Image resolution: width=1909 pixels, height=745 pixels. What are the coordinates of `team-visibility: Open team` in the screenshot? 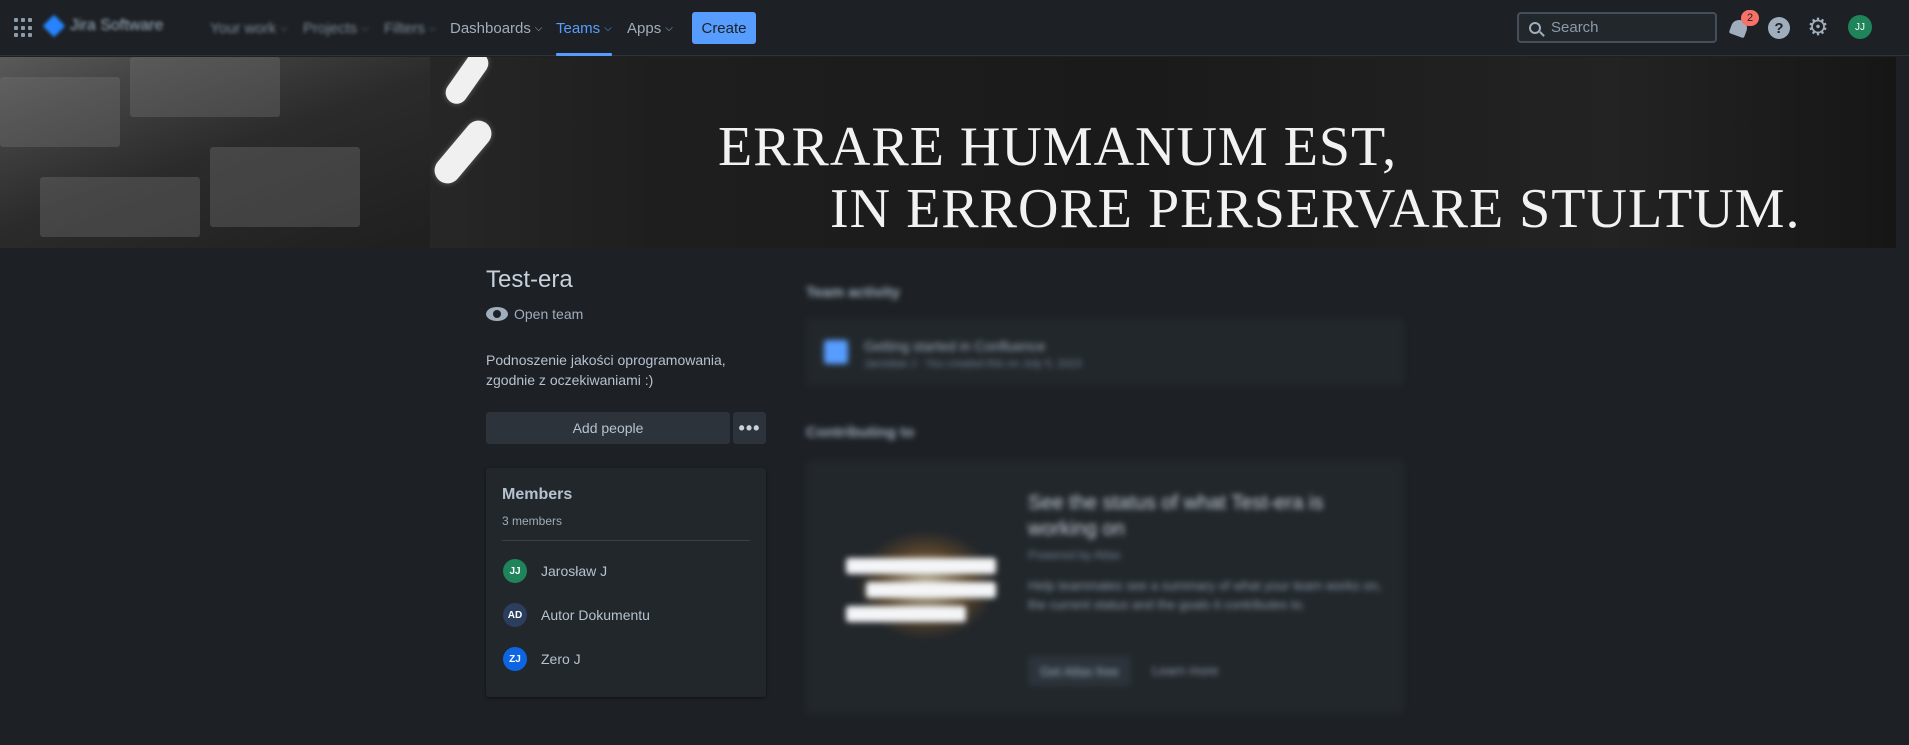 It's located at (534, 314).